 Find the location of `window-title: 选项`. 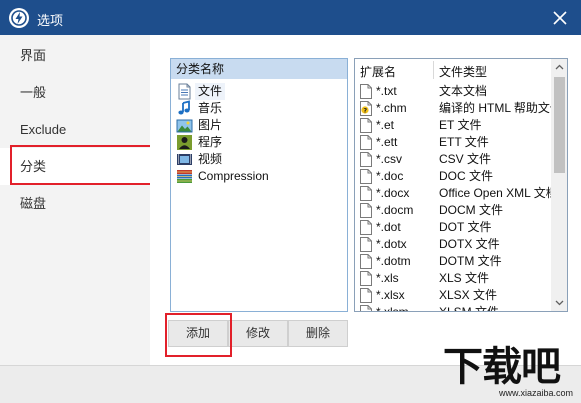

window-title: 选项 is located at coordinates (50, 20).